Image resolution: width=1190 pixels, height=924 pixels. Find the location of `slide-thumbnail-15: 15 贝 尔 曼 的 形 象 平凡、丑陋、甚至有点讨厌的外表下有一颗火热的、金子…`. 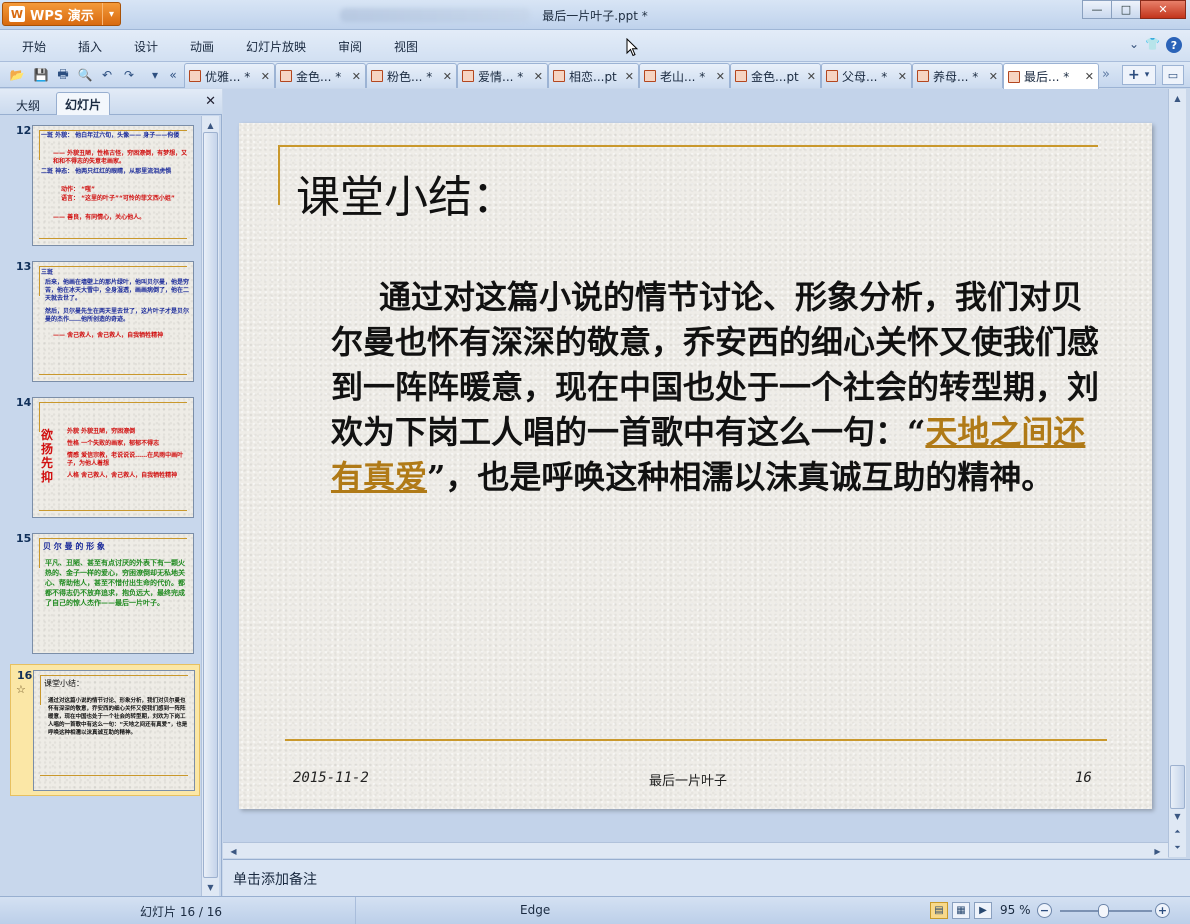

slide-thumbnail-15: 15 贝 尔 曼 的 形 象 平凡、丑陋、甚至有点讨厌的外表下有一颗火热的、金子… is located at coordinates (105, 594).